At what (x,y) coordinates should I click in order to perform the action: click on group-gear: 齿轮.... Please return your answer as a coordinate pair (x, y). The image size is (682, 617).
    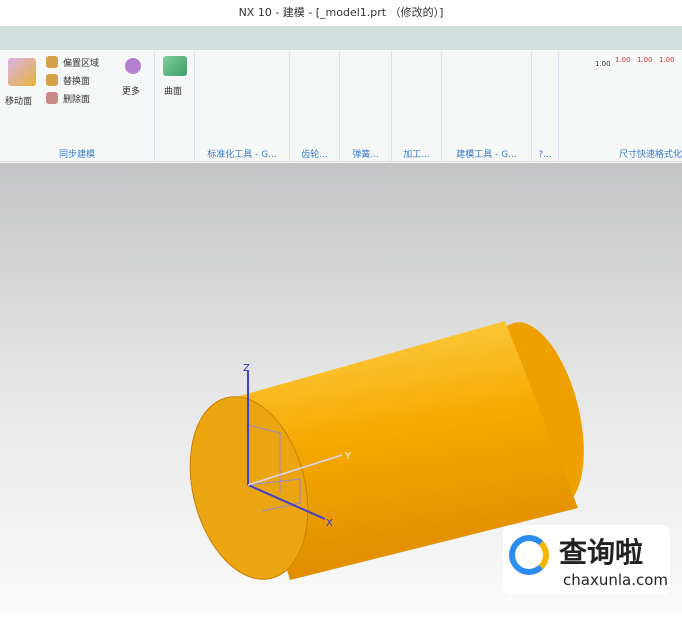
    Looking at the image, I should click on (315, 107).